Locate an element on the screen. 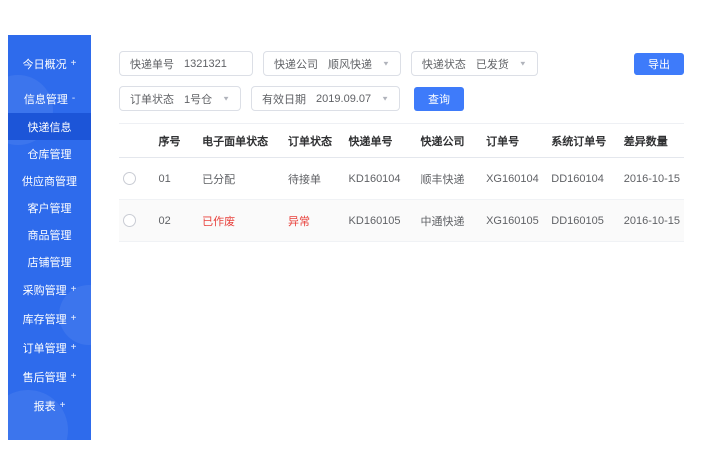 Image resolution: width=709 pixels, height=473 pixels. header-difference-quantity: 差异数量 is located at coordinates (651, 140).